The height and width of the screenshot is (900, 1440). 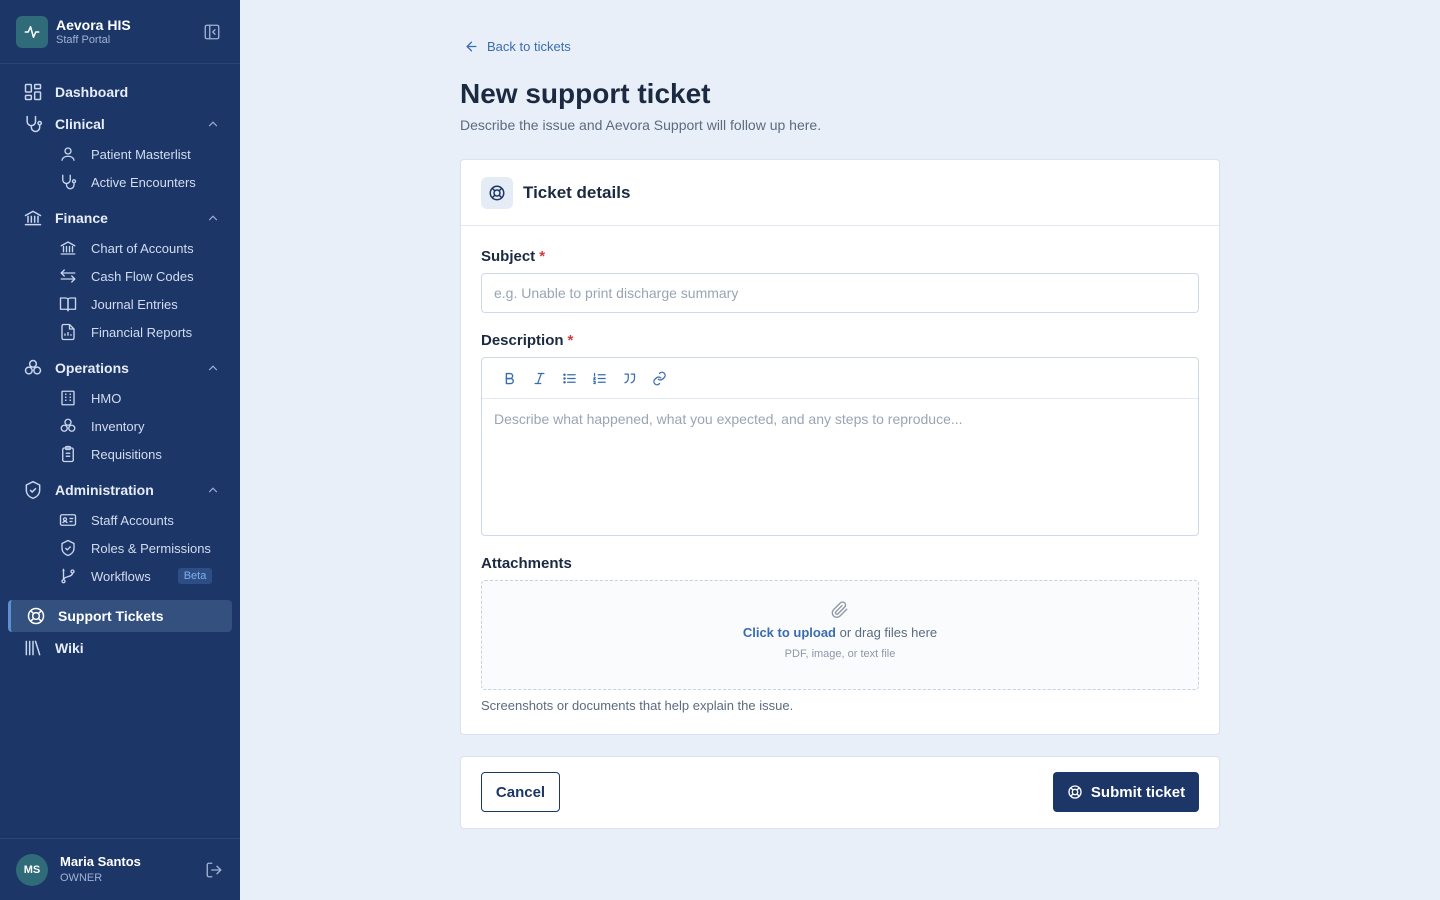 What do you see at coordinates (92, 368) in the screenshot?
I see `sidebar-group-label: Operations` at bounding box center [92, 368].